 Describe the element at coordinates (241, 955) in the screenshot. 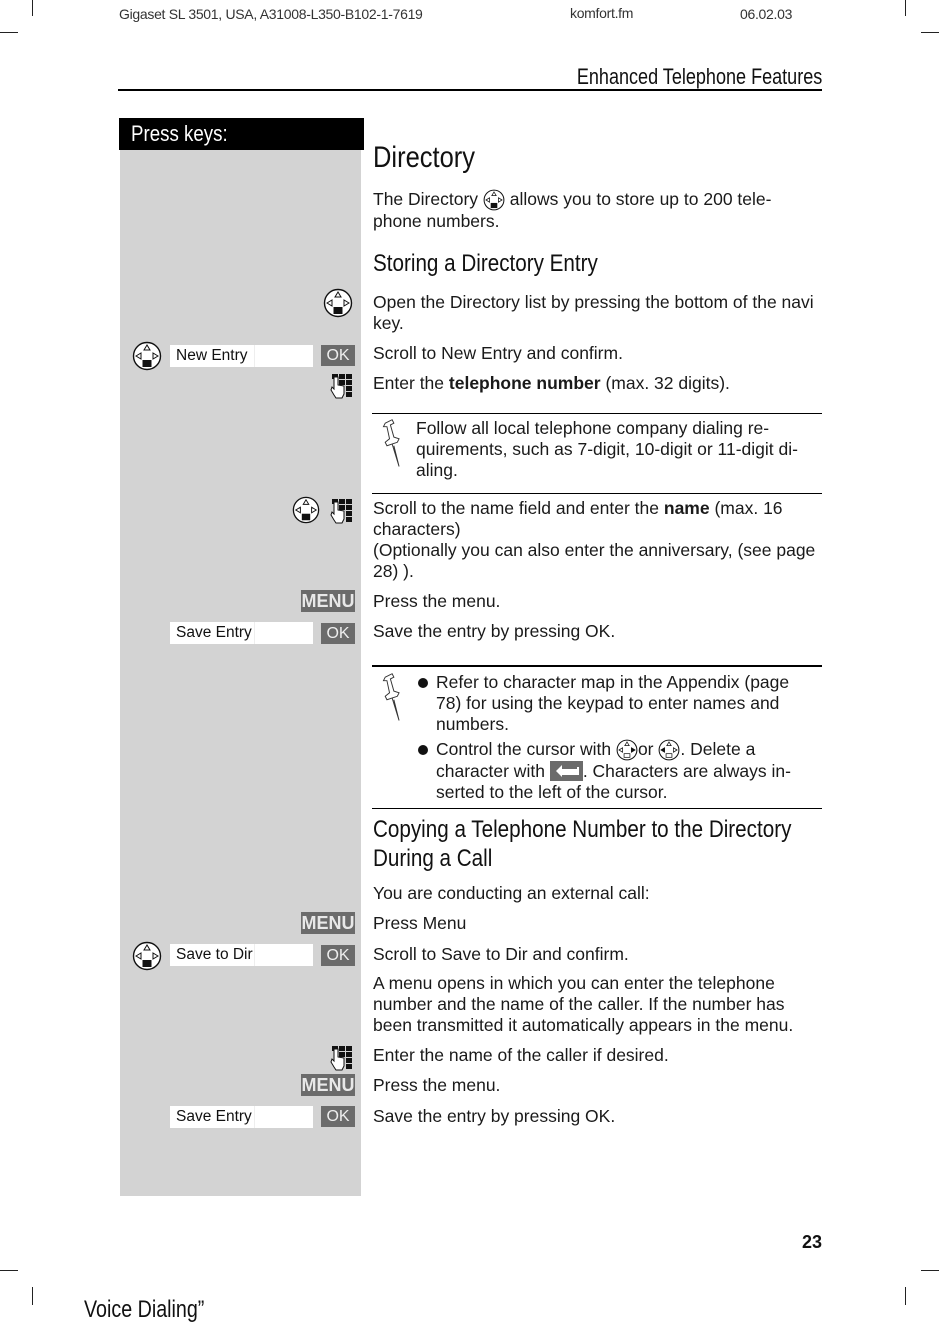

I see `display-save-to-dir: Save to Dir` at that location.